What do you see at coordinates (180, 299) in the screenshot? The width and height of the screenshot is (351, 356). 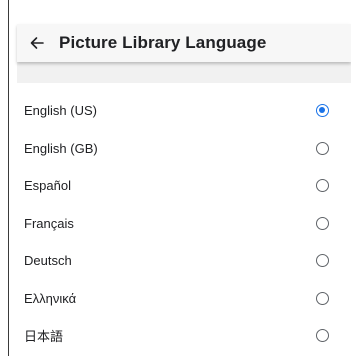 I see `language-option-el: Ελληνικά` at bounding box center [180, 299].